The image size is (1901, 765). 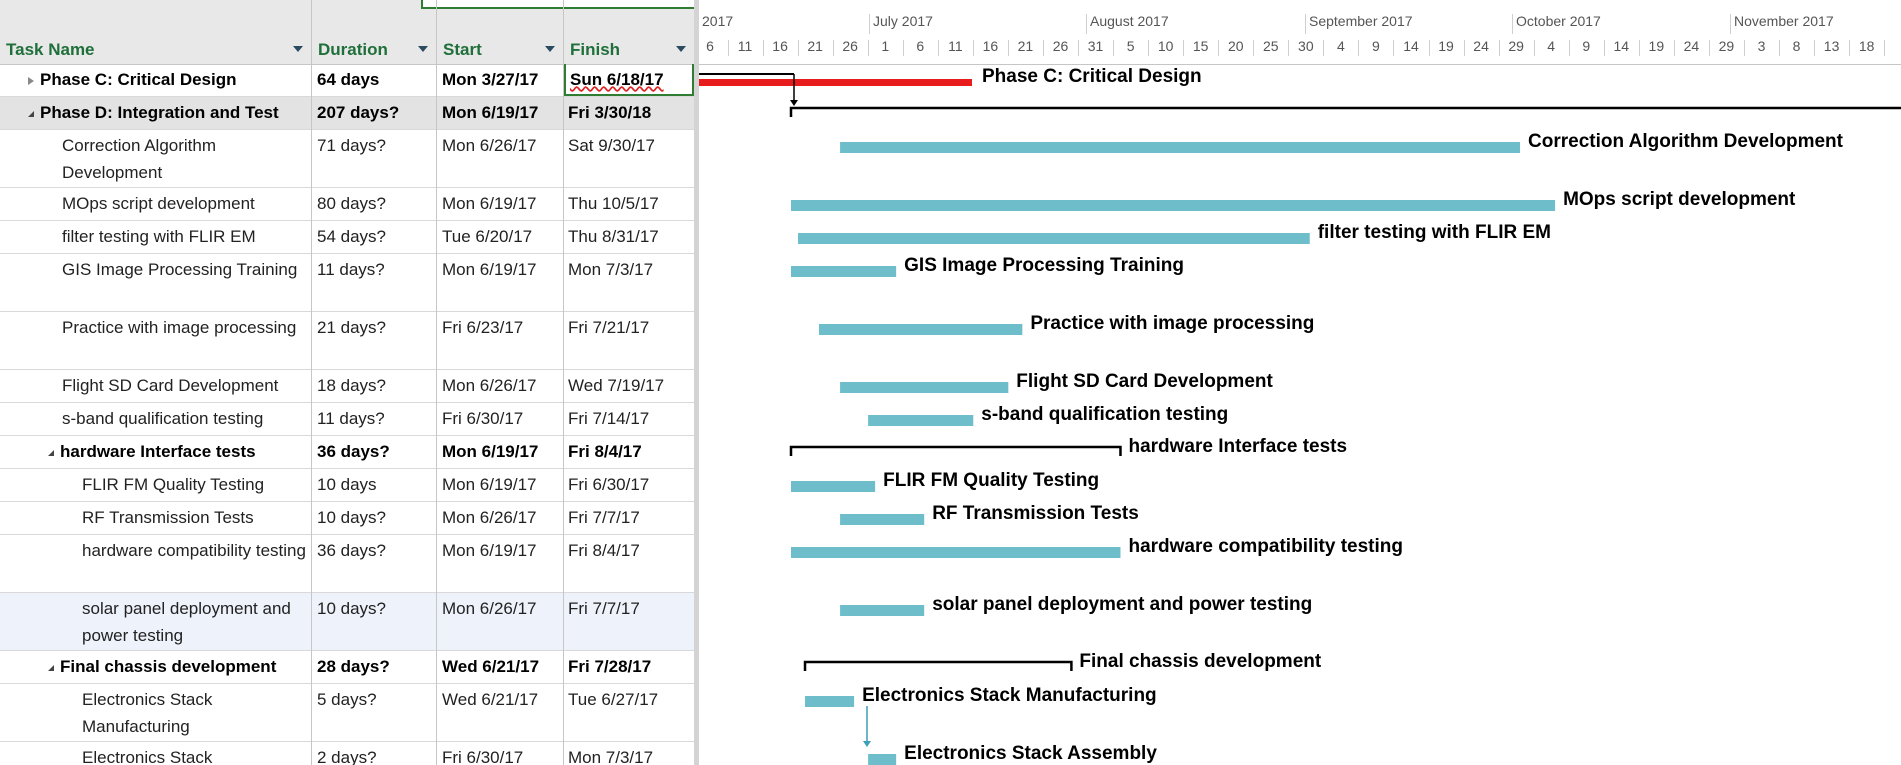 I want to click on column-header-finish: Finish, so click(x=629, y=50).